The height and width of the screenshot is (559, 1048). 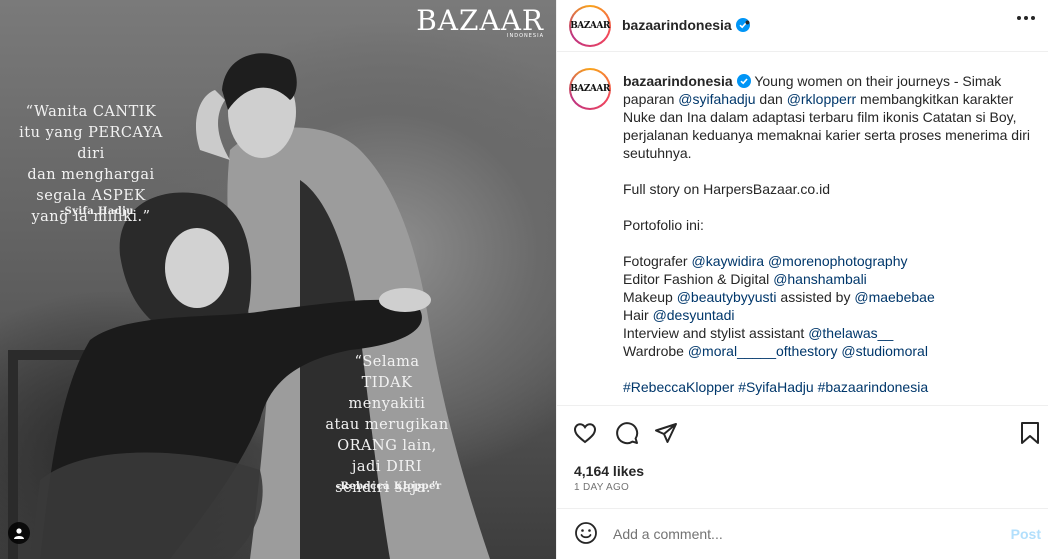 I want to click on comment-bar: Post, so click(x=802, y=533).